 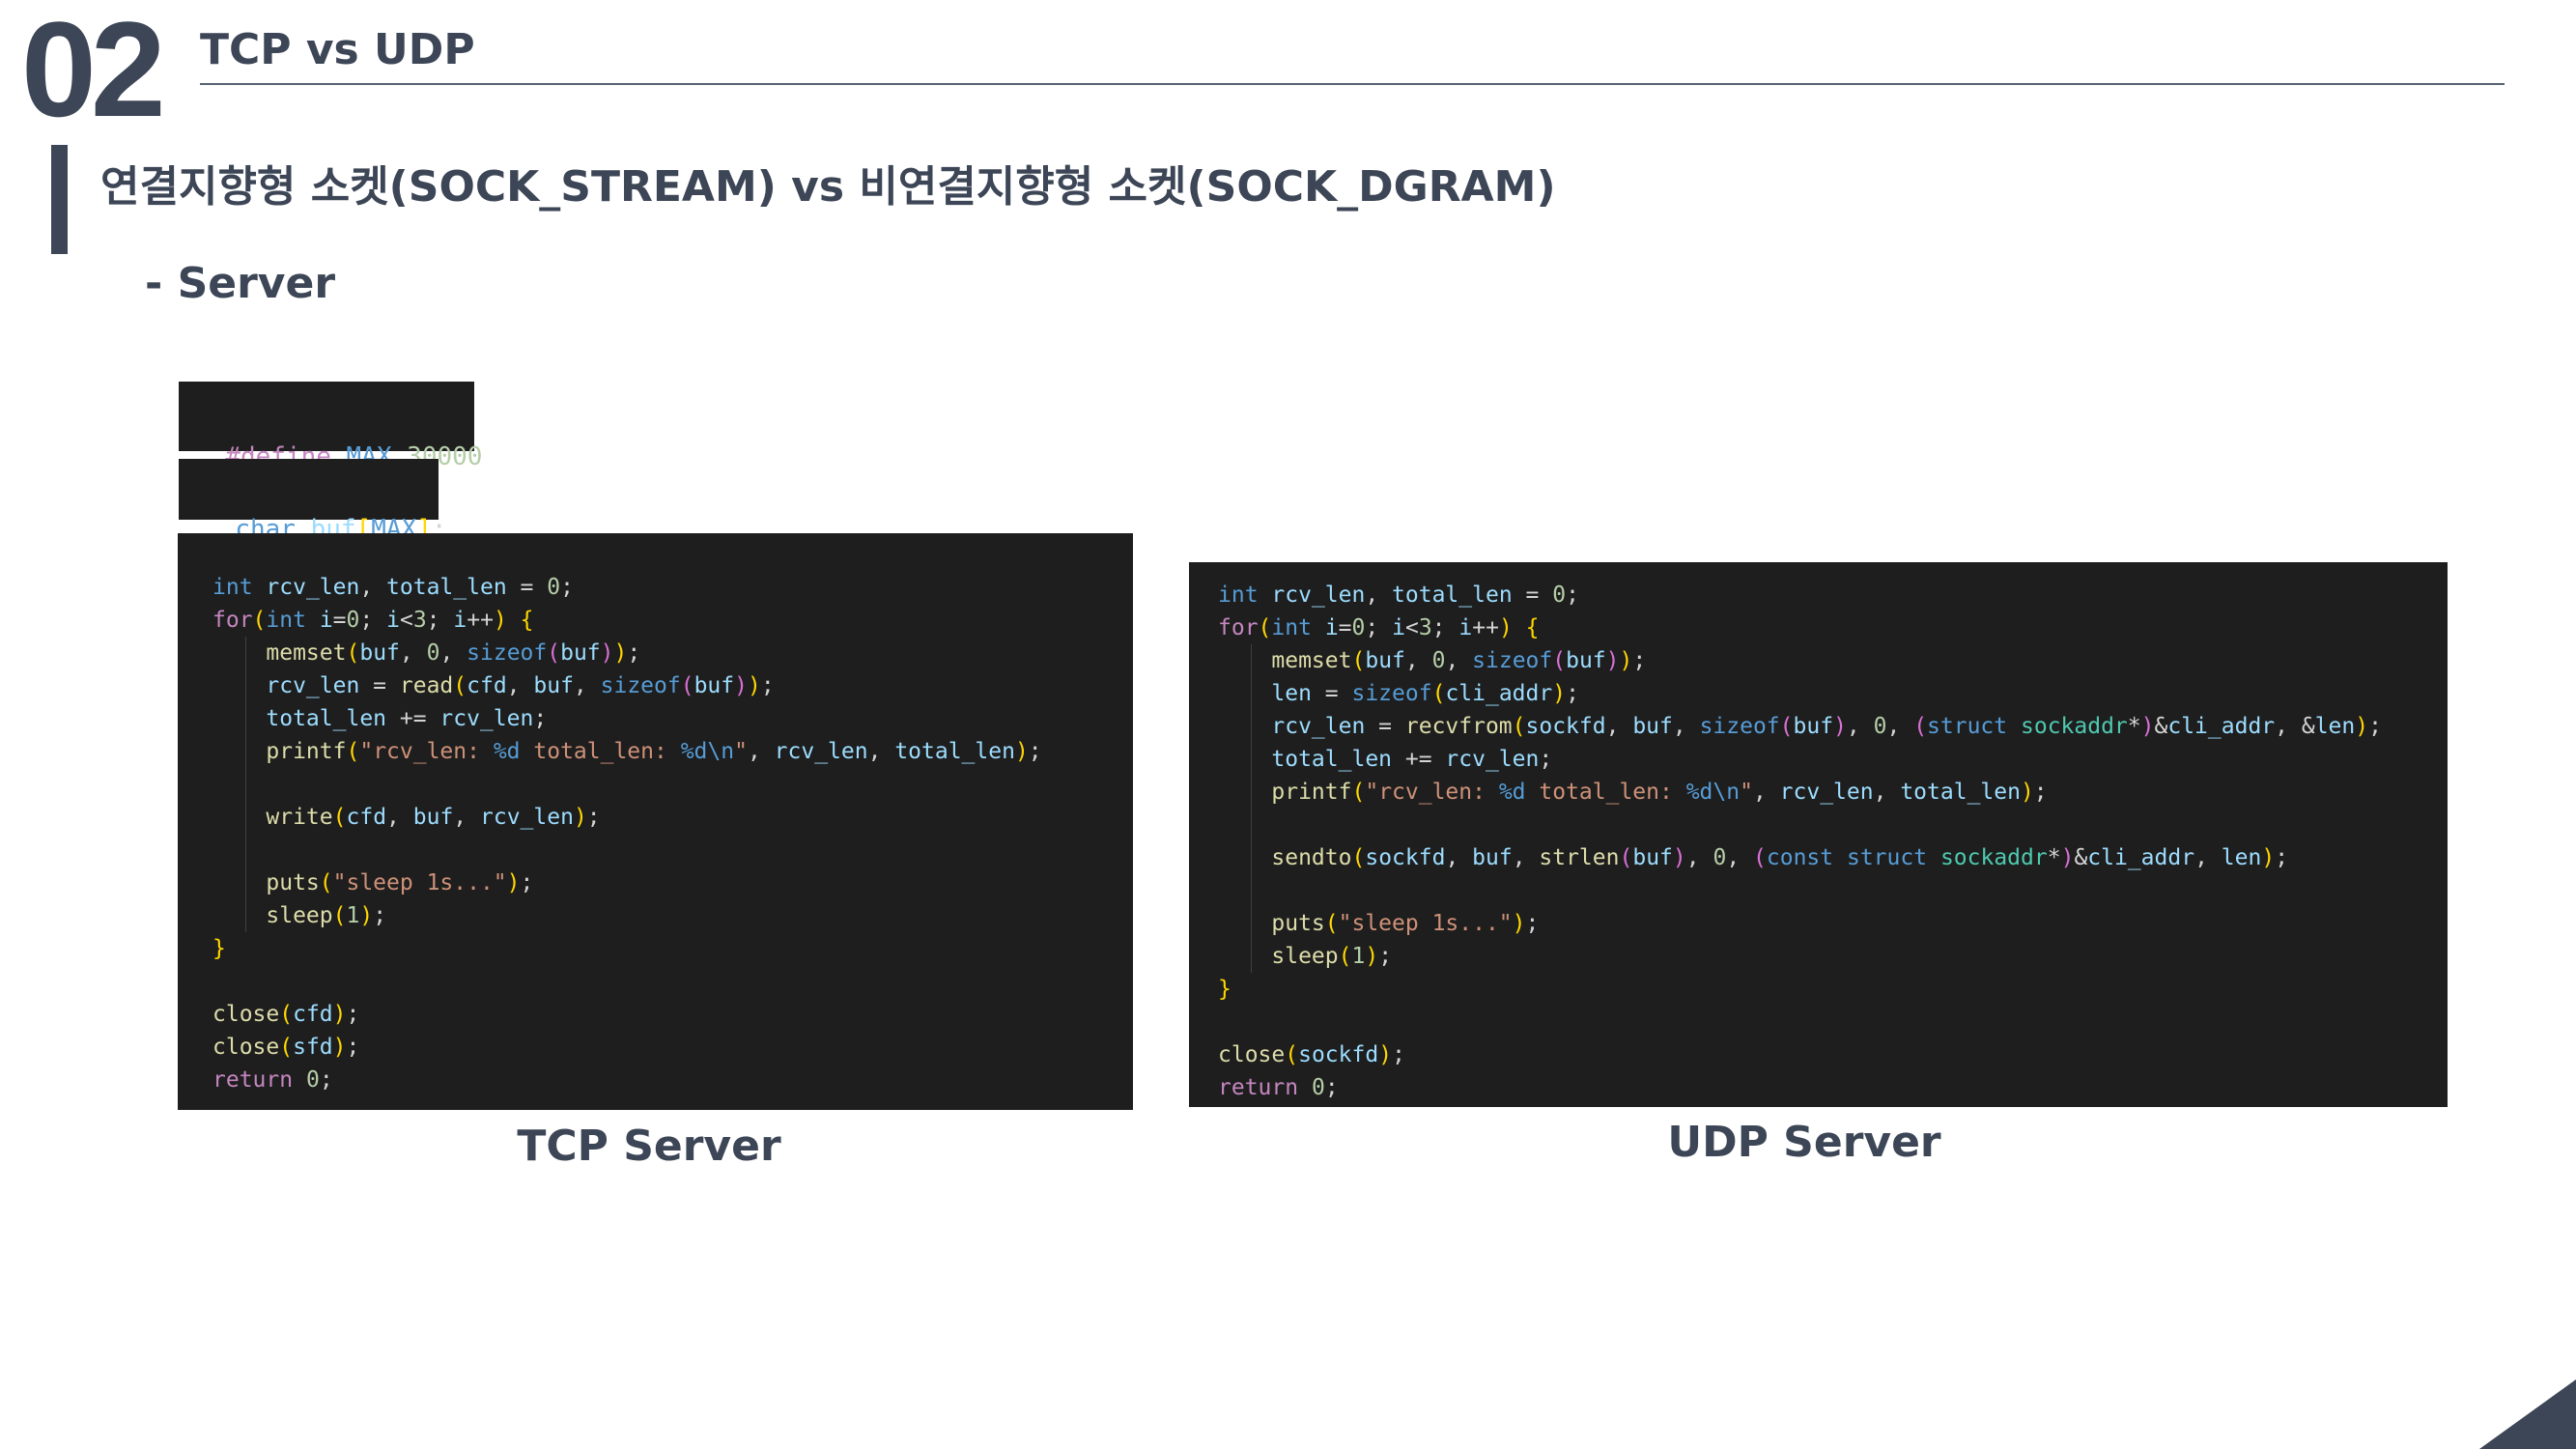 I want to click on code-line-text: close(sfd);, so click(x=286, y=1047).